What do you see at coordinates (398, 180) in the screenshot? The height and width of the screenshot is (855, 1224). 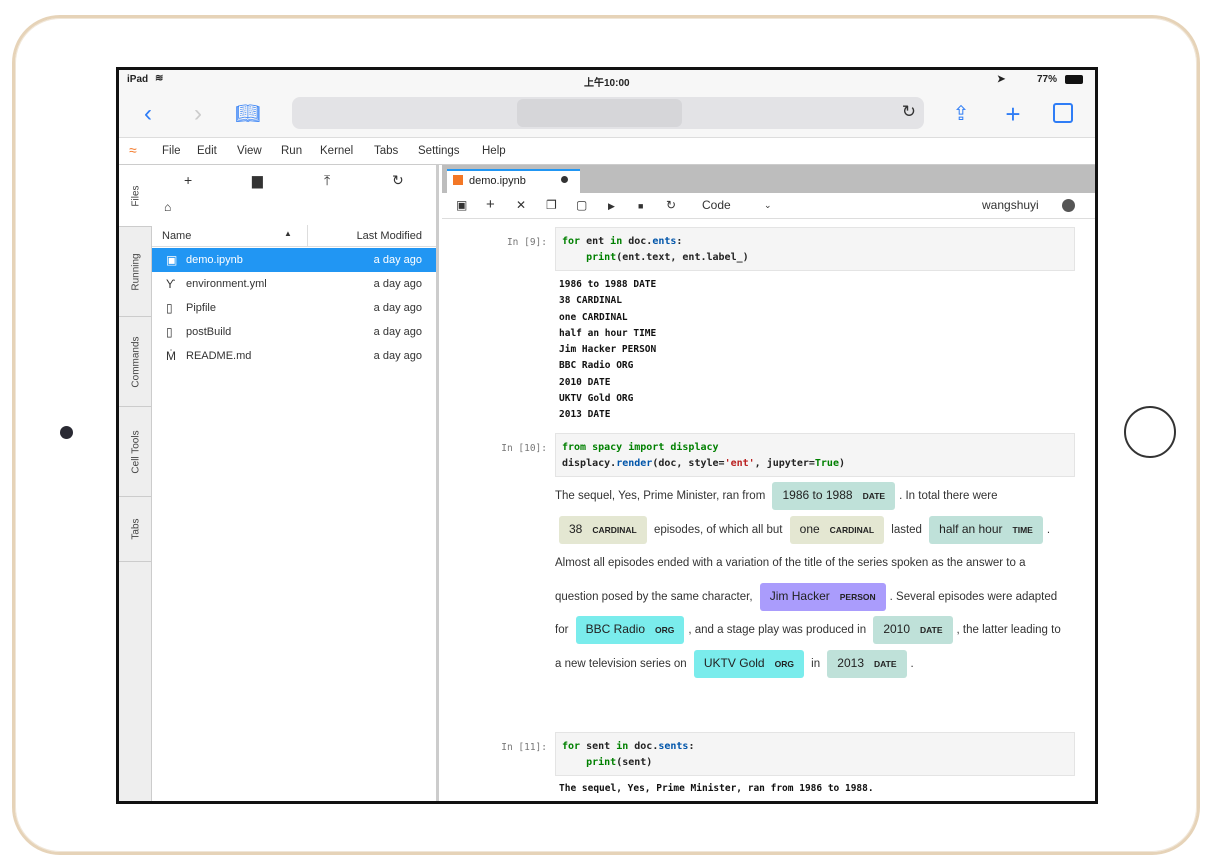 I see `refresh-icon: ↻` at bounding box center [398, 180].